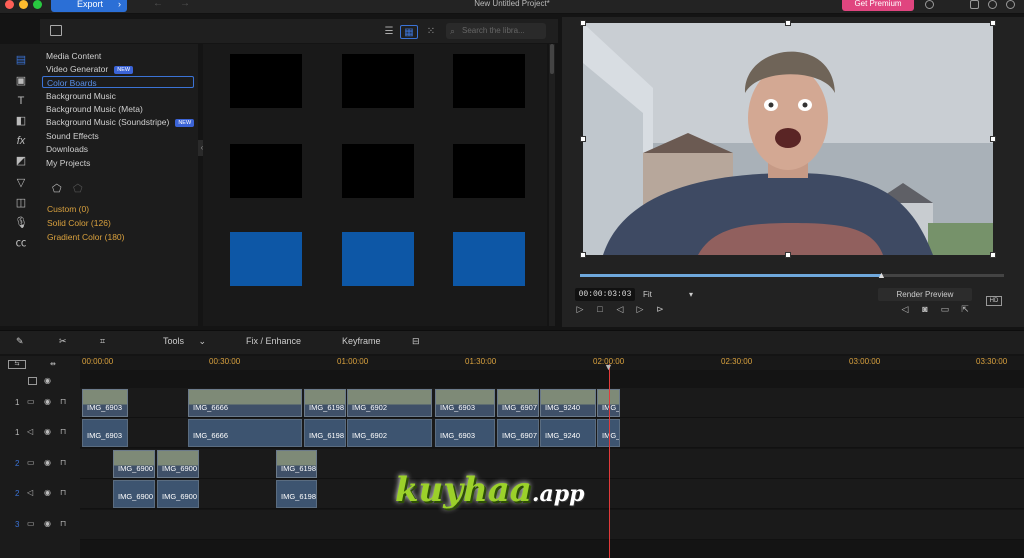 The width and height of the screenshot is (1024, 558). Describe the element at coordinates (552, 185) in the screenshot. I see `library-scrollbar` at that location.